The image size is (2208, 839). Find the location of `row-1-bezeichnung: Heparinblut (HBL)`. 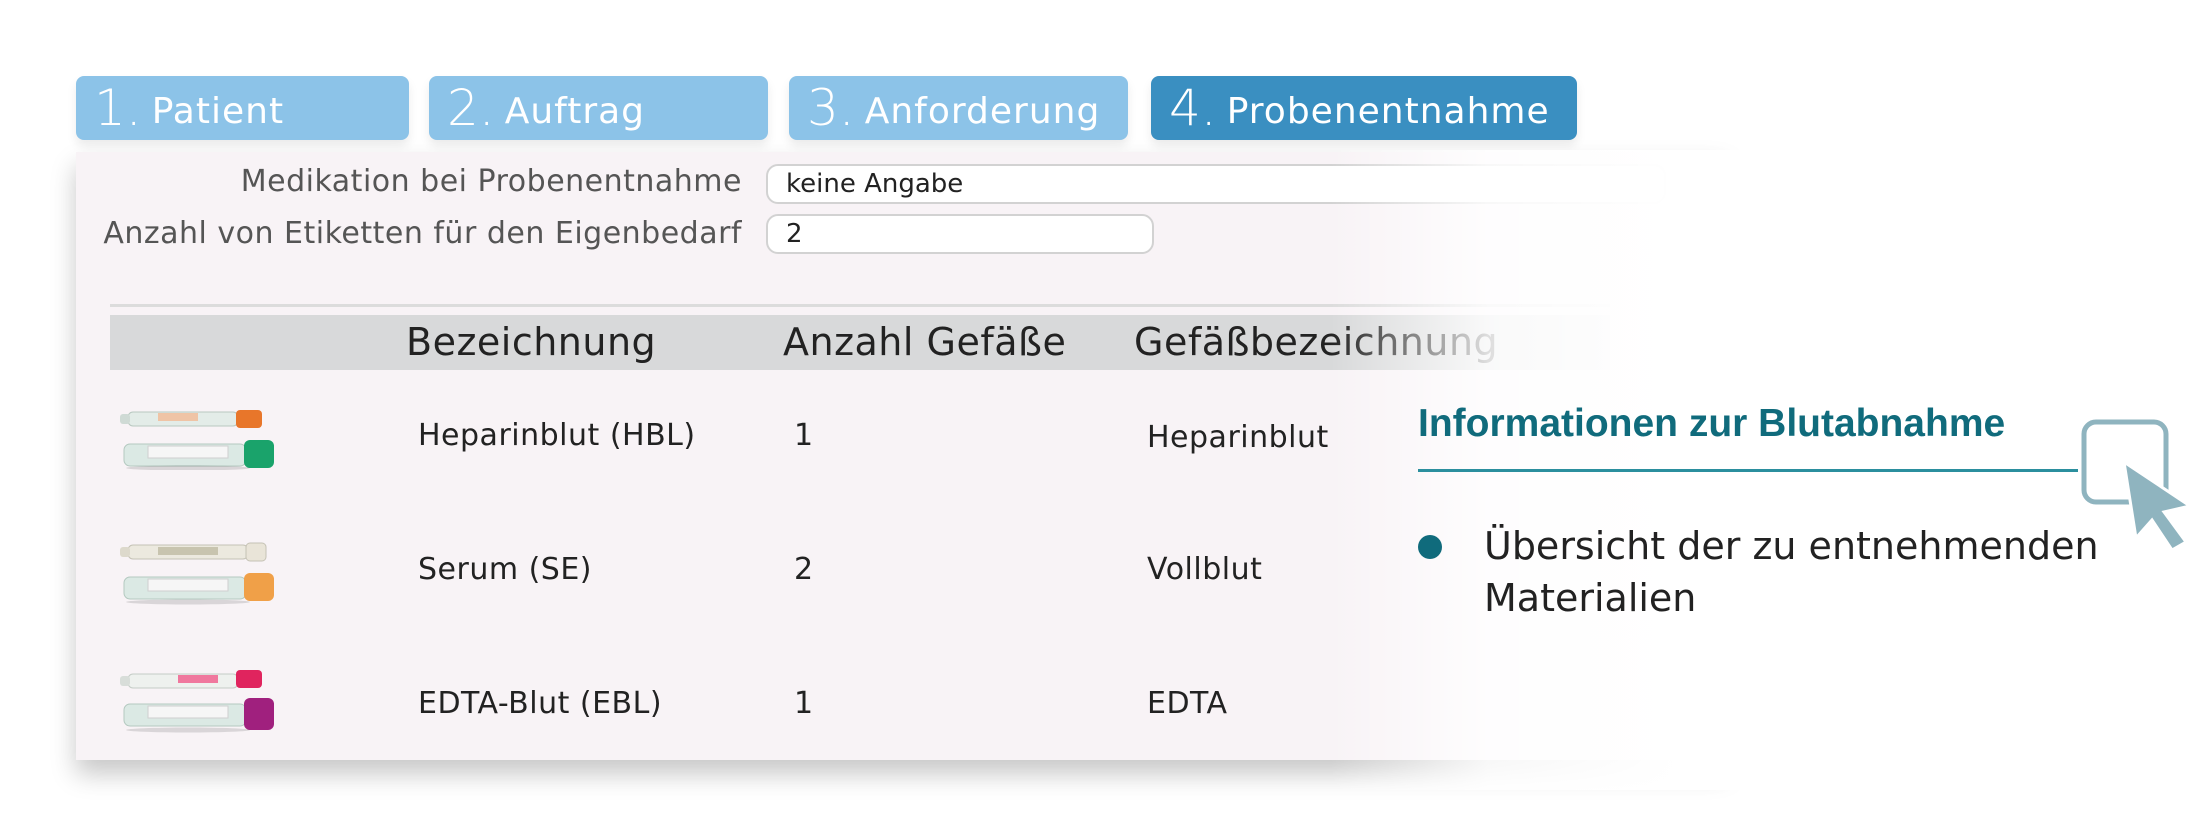

row-1-bezeichnung: Heparinblut (HBL) is located at coordinates (557, 435).